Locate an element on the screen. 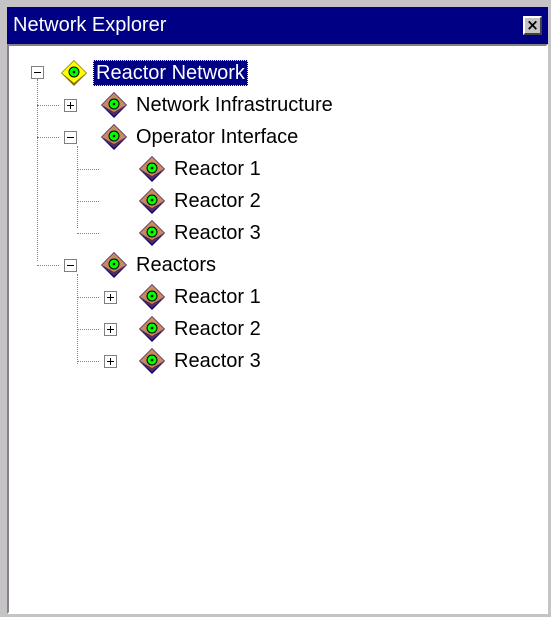  tree-node-operator-interface: Operator Interface is located at coordinates (209, 137).